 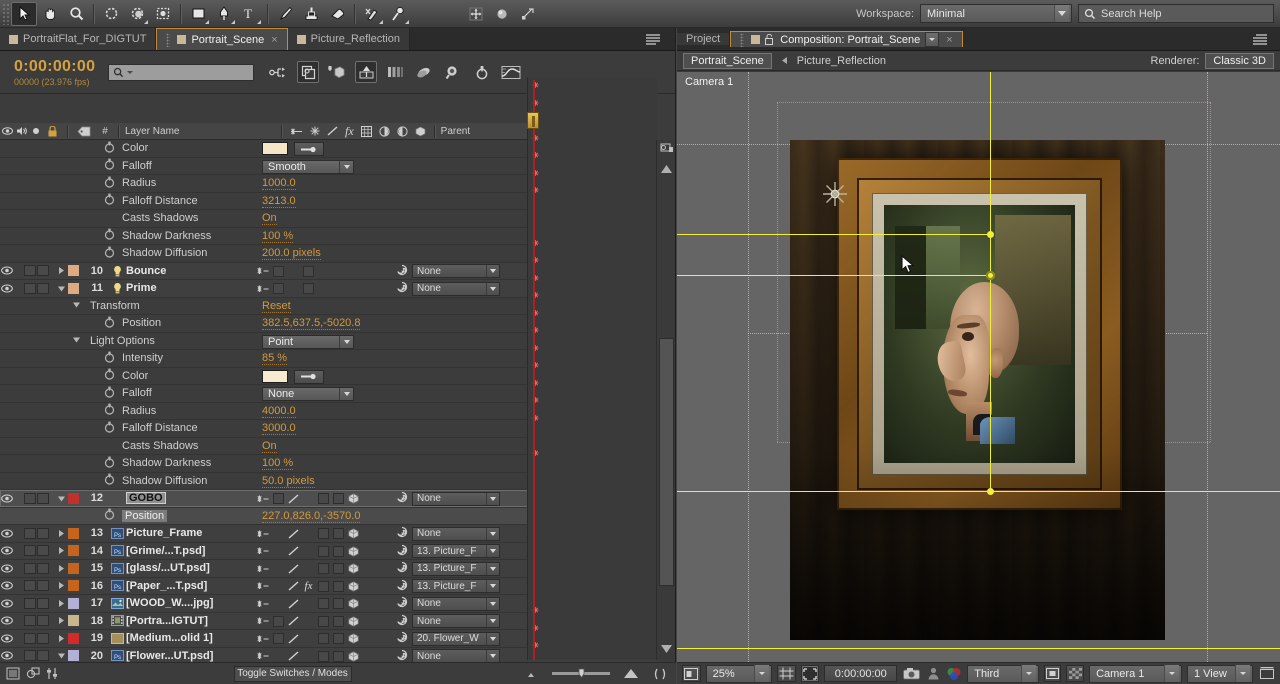 What do you see at coordinates (1260, 39) in the screenshot?
I see `panel-menu-icon` at bounding box center [1260, 39].